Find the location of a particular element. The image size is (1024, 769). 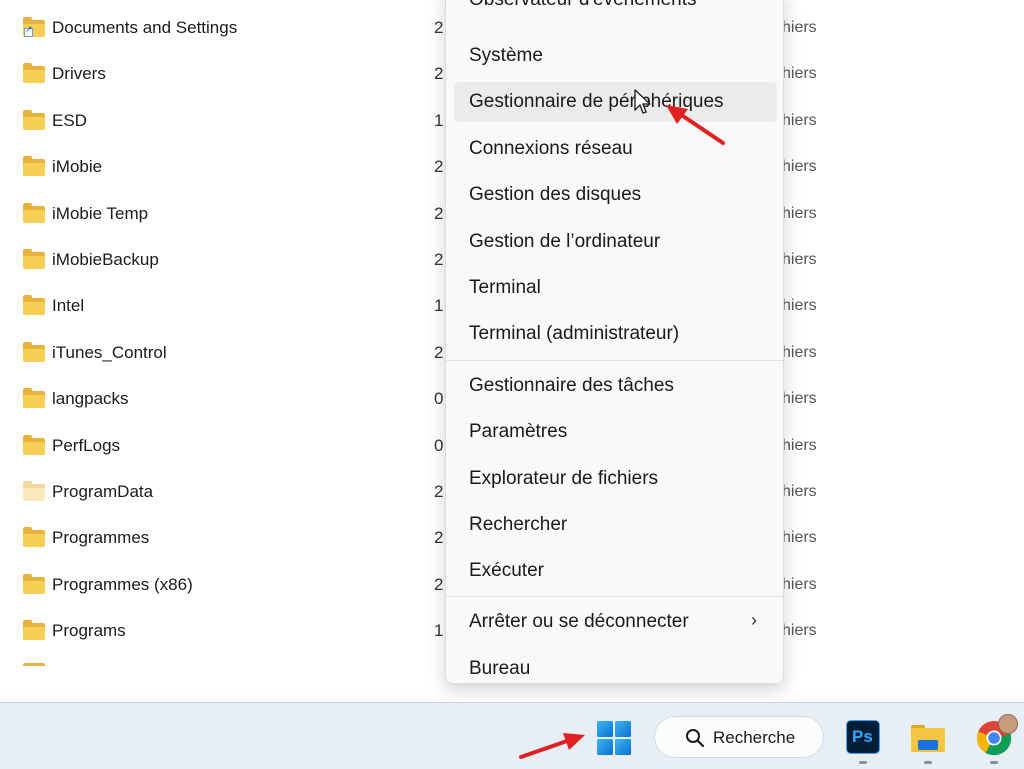

menu-item-label: Rechercher is located at coordinates (518, 524).